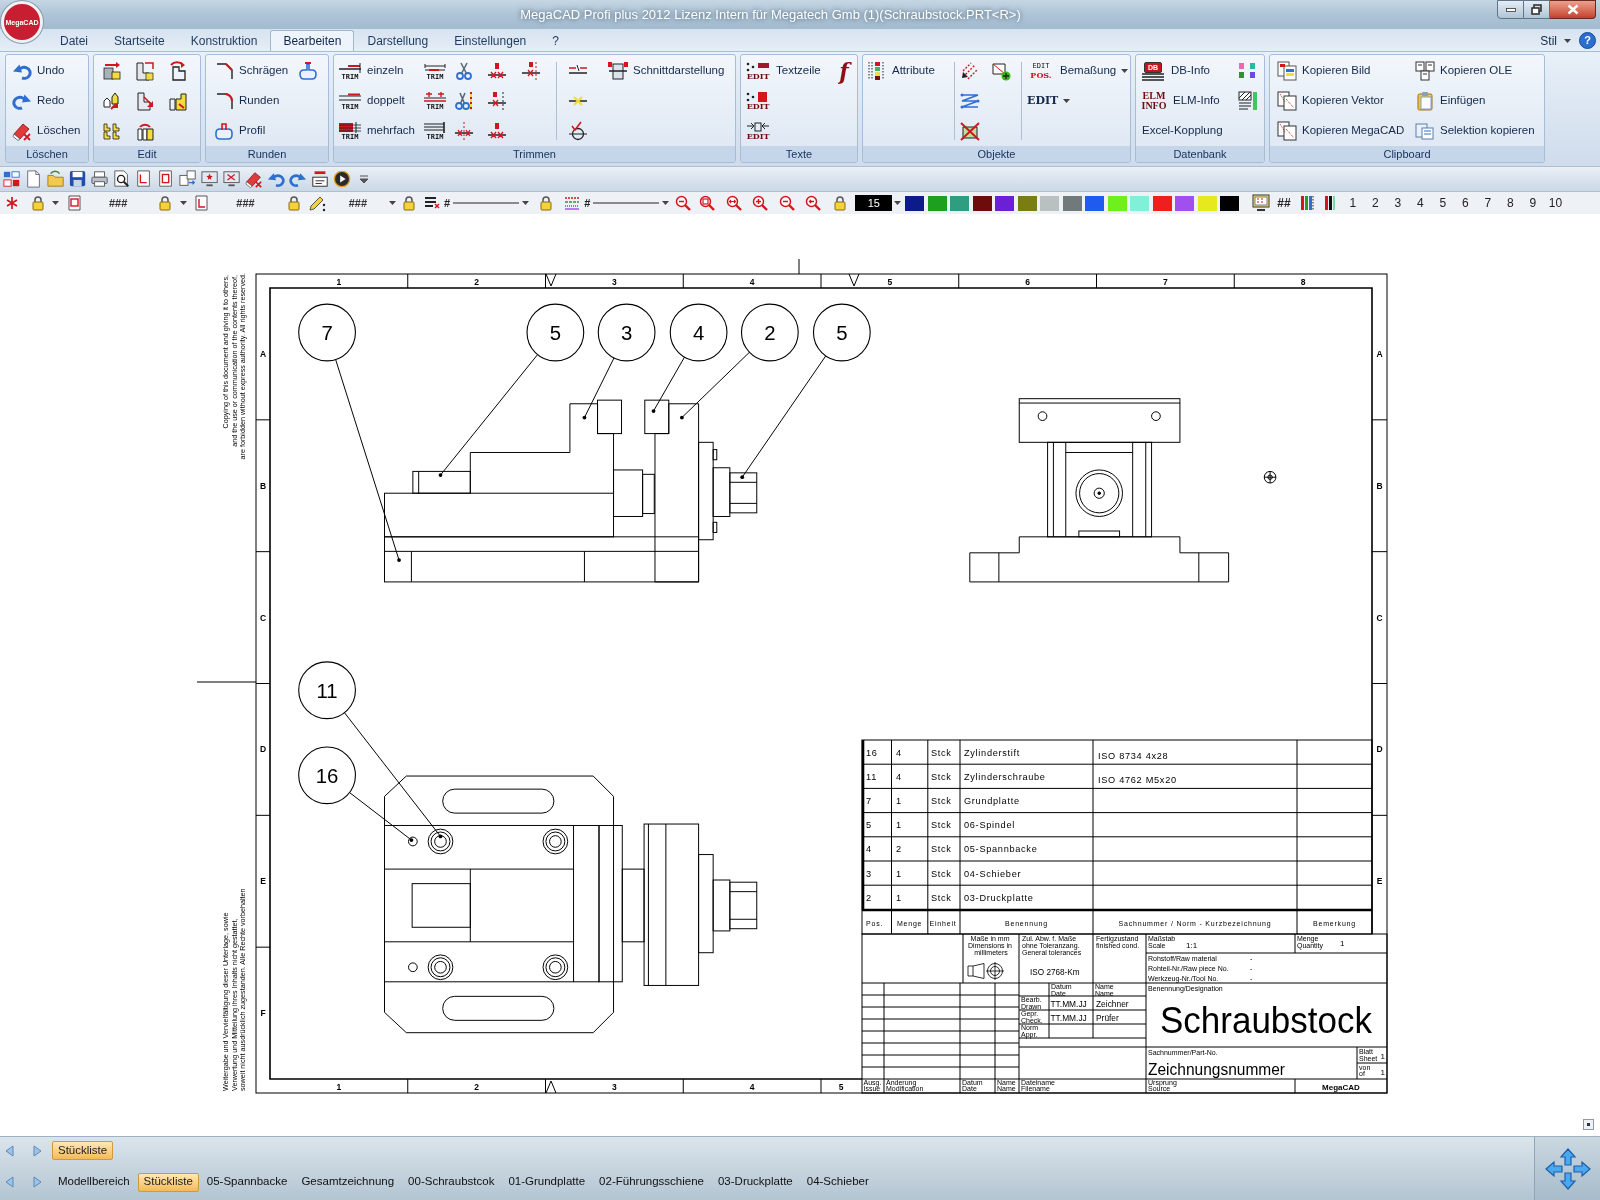 The image size is (1600, 1200). Describe the element at coordinates (734, 203) in the screenshot. I see `zoom-pan-icon` at that location.